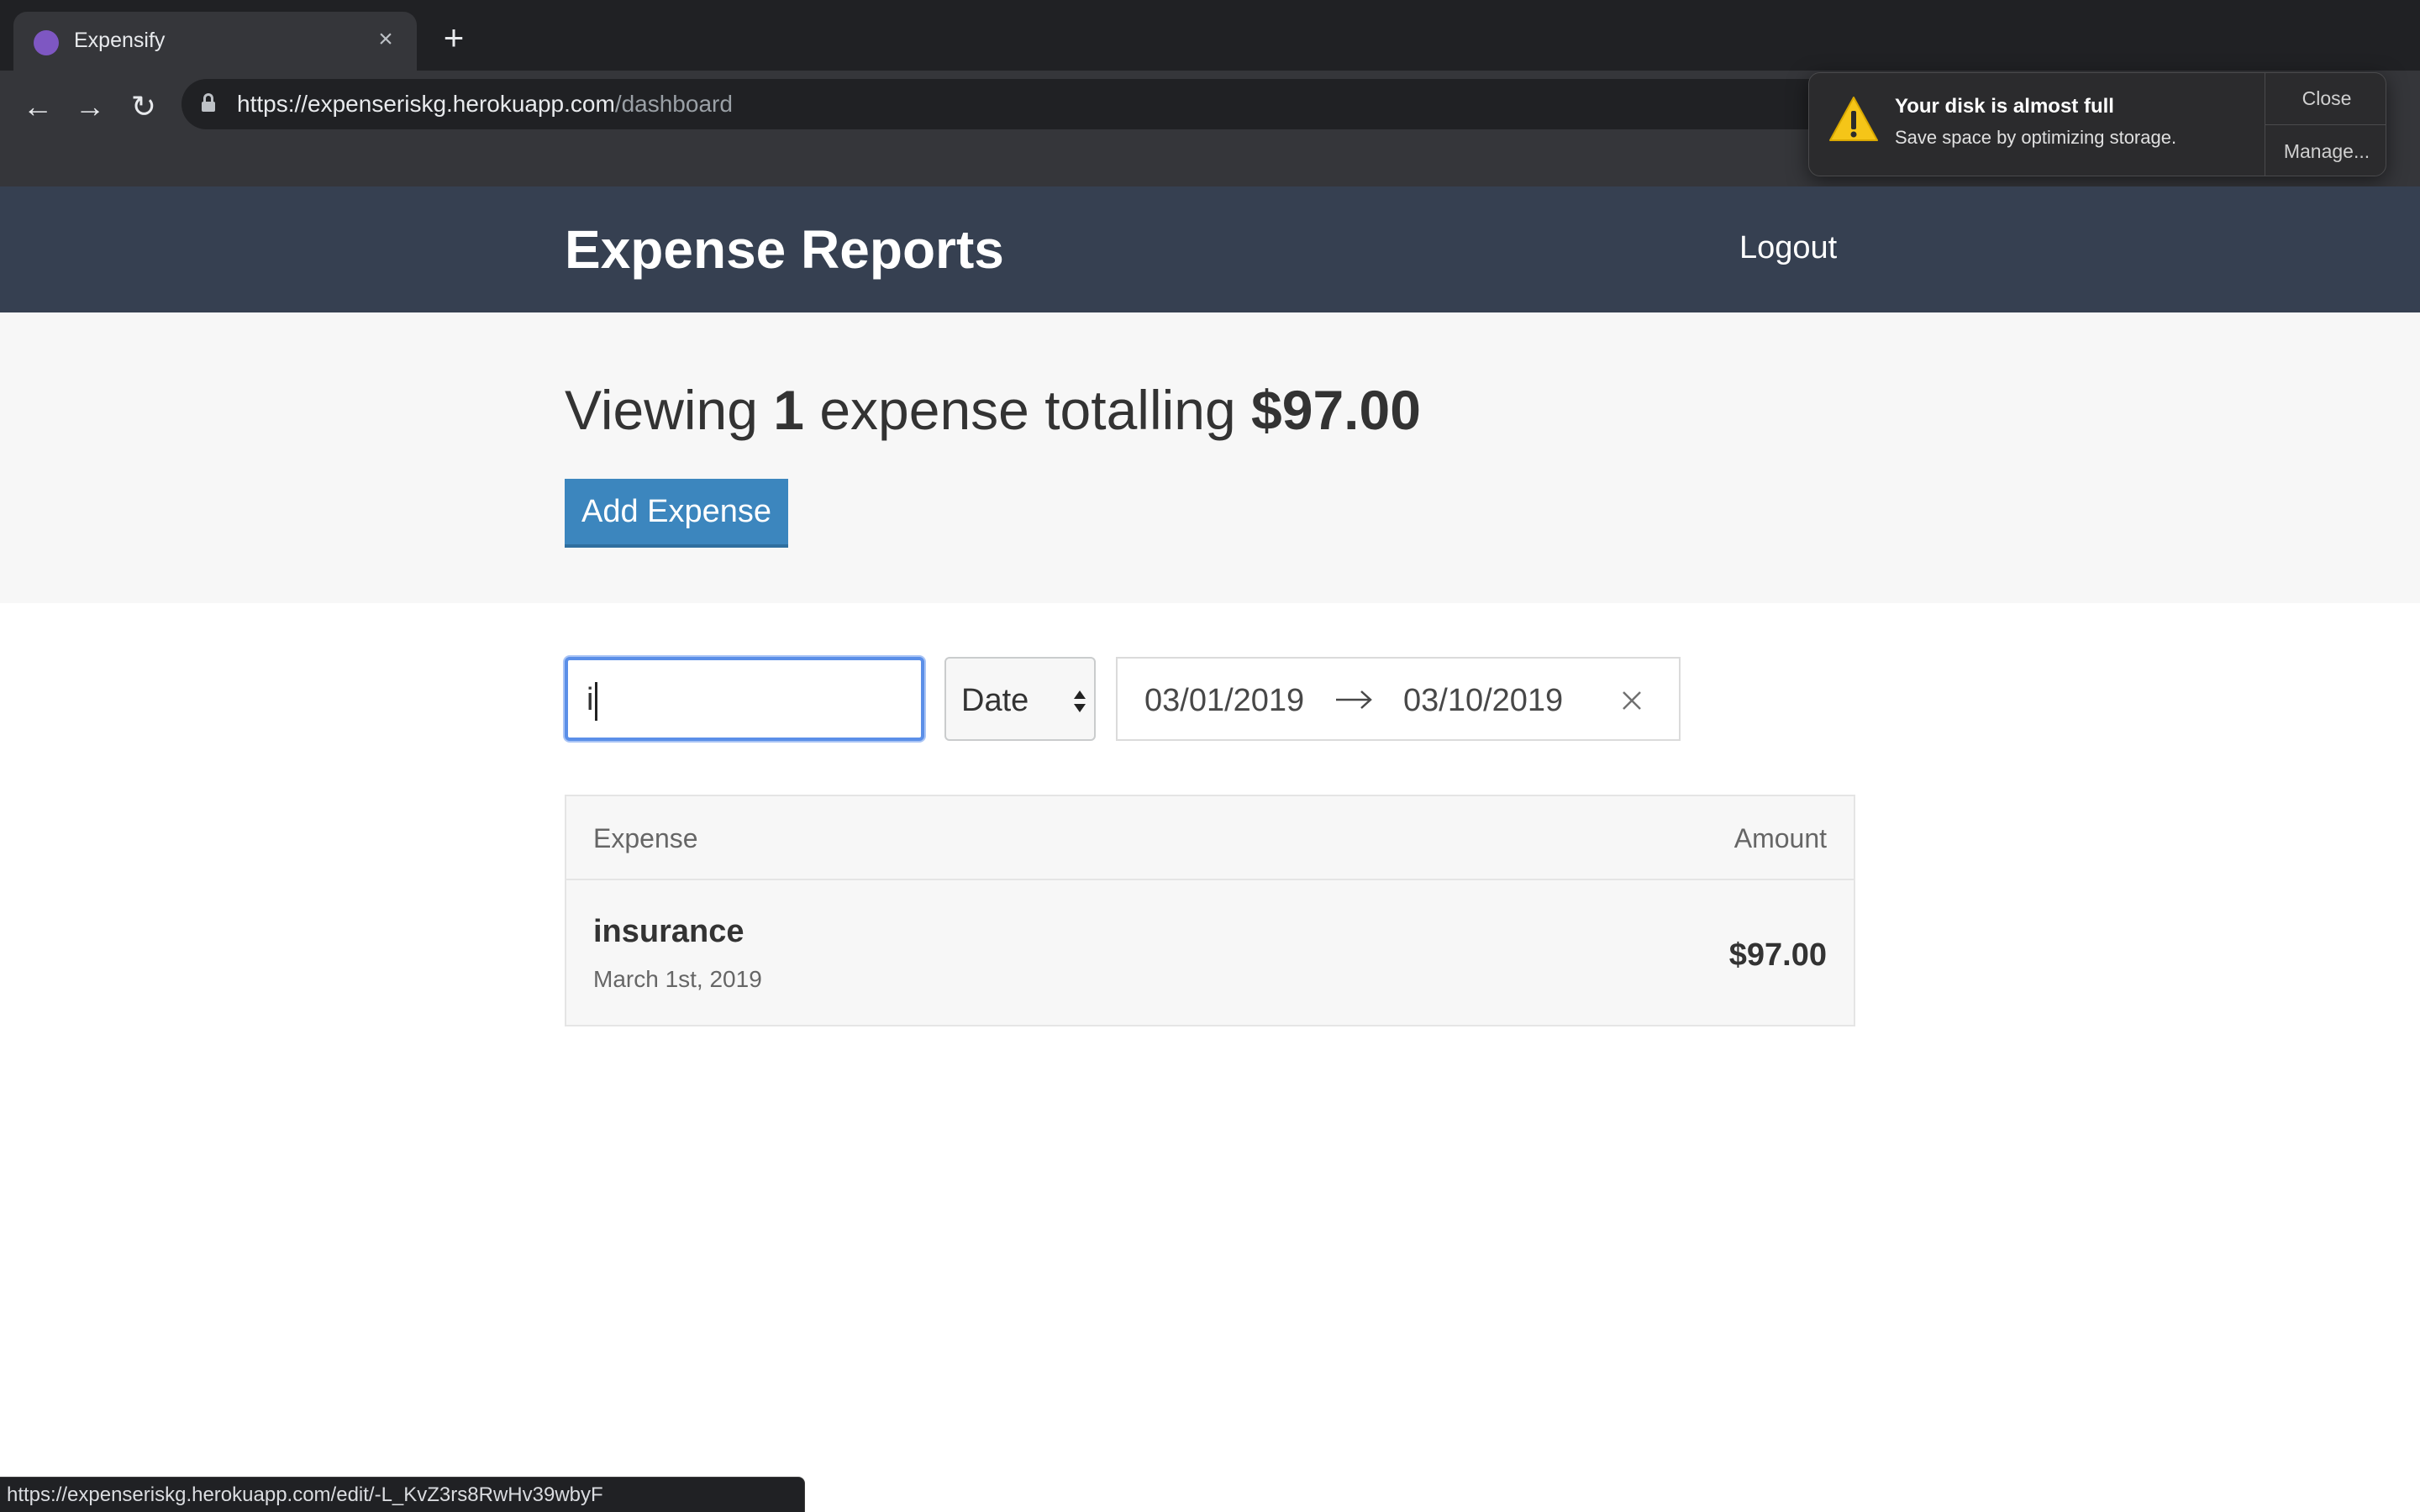 This screenshot has width=2420, height=1512. I want to click on warning-icon, so click(1854, 119).